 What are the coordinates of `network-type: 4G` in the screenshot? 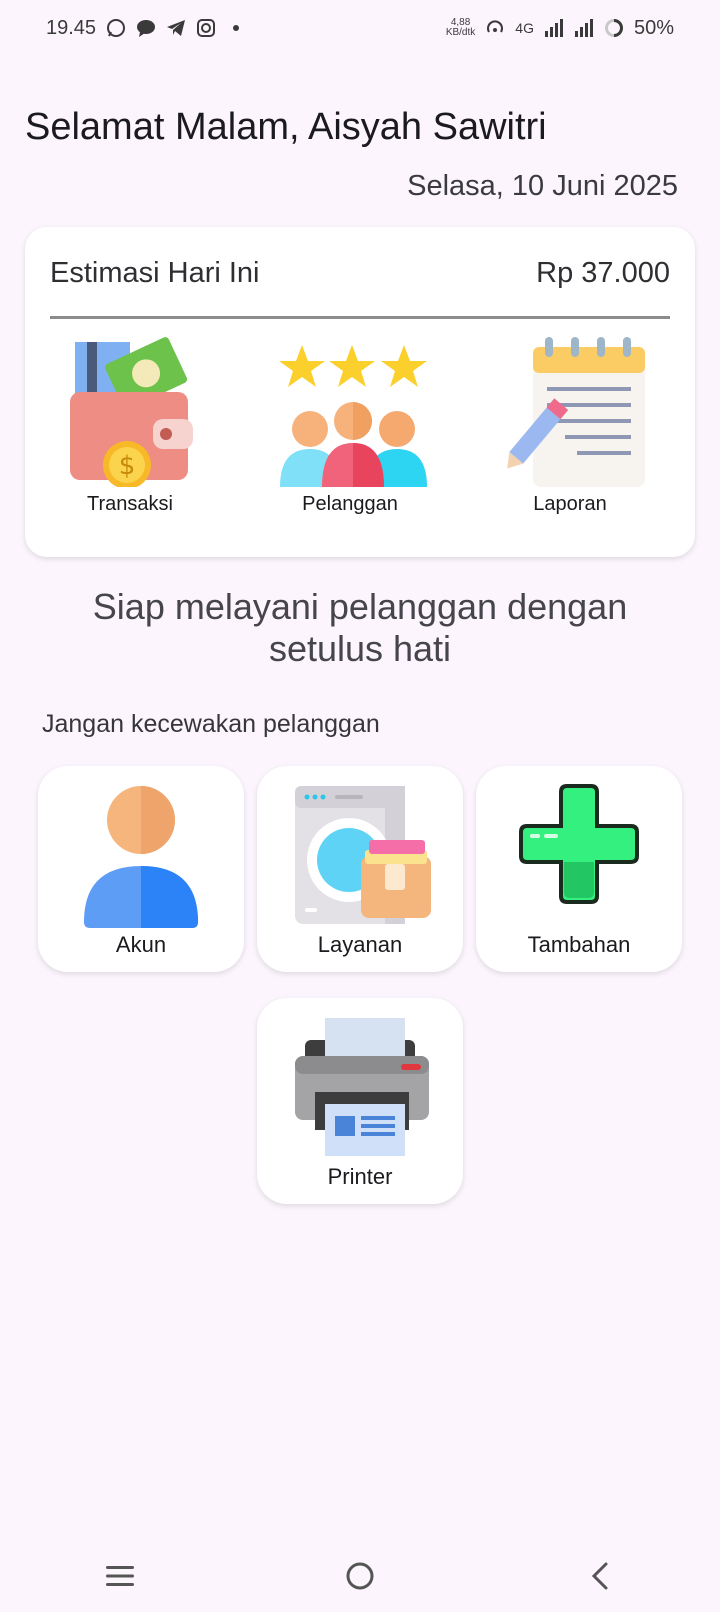 It's located at (524, 28).